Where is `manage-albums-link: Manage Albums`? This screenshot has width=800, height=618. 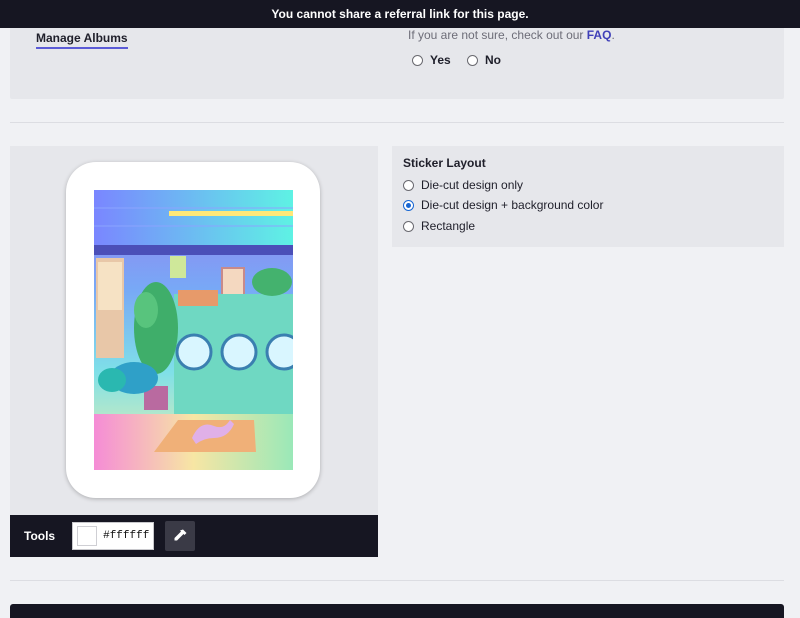
manage-albums-link: Manage Albums is located at coordinates (82, 40).